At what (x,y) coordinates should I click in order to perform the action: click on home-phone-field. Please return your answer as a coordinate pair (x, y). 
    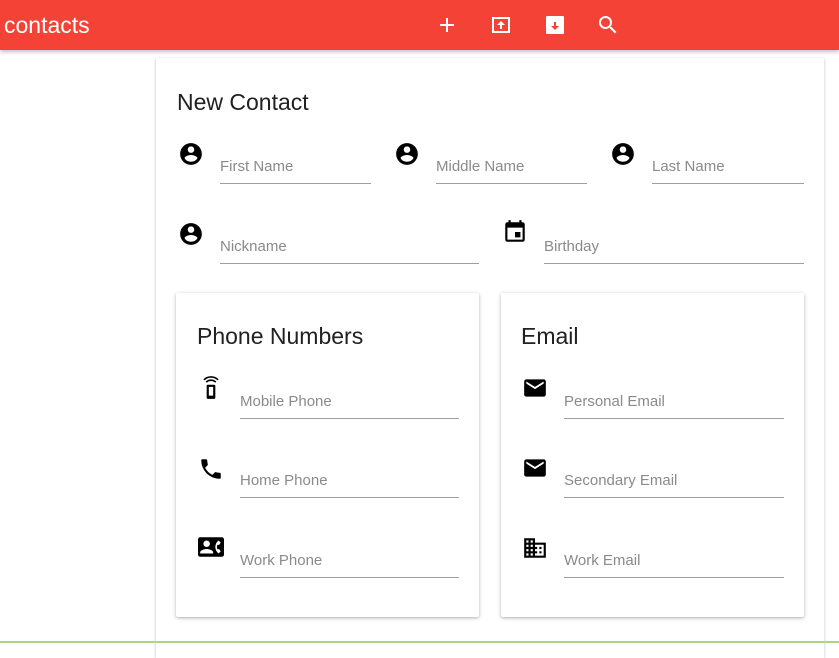
    Looking at the image, I should click on (349, 478).